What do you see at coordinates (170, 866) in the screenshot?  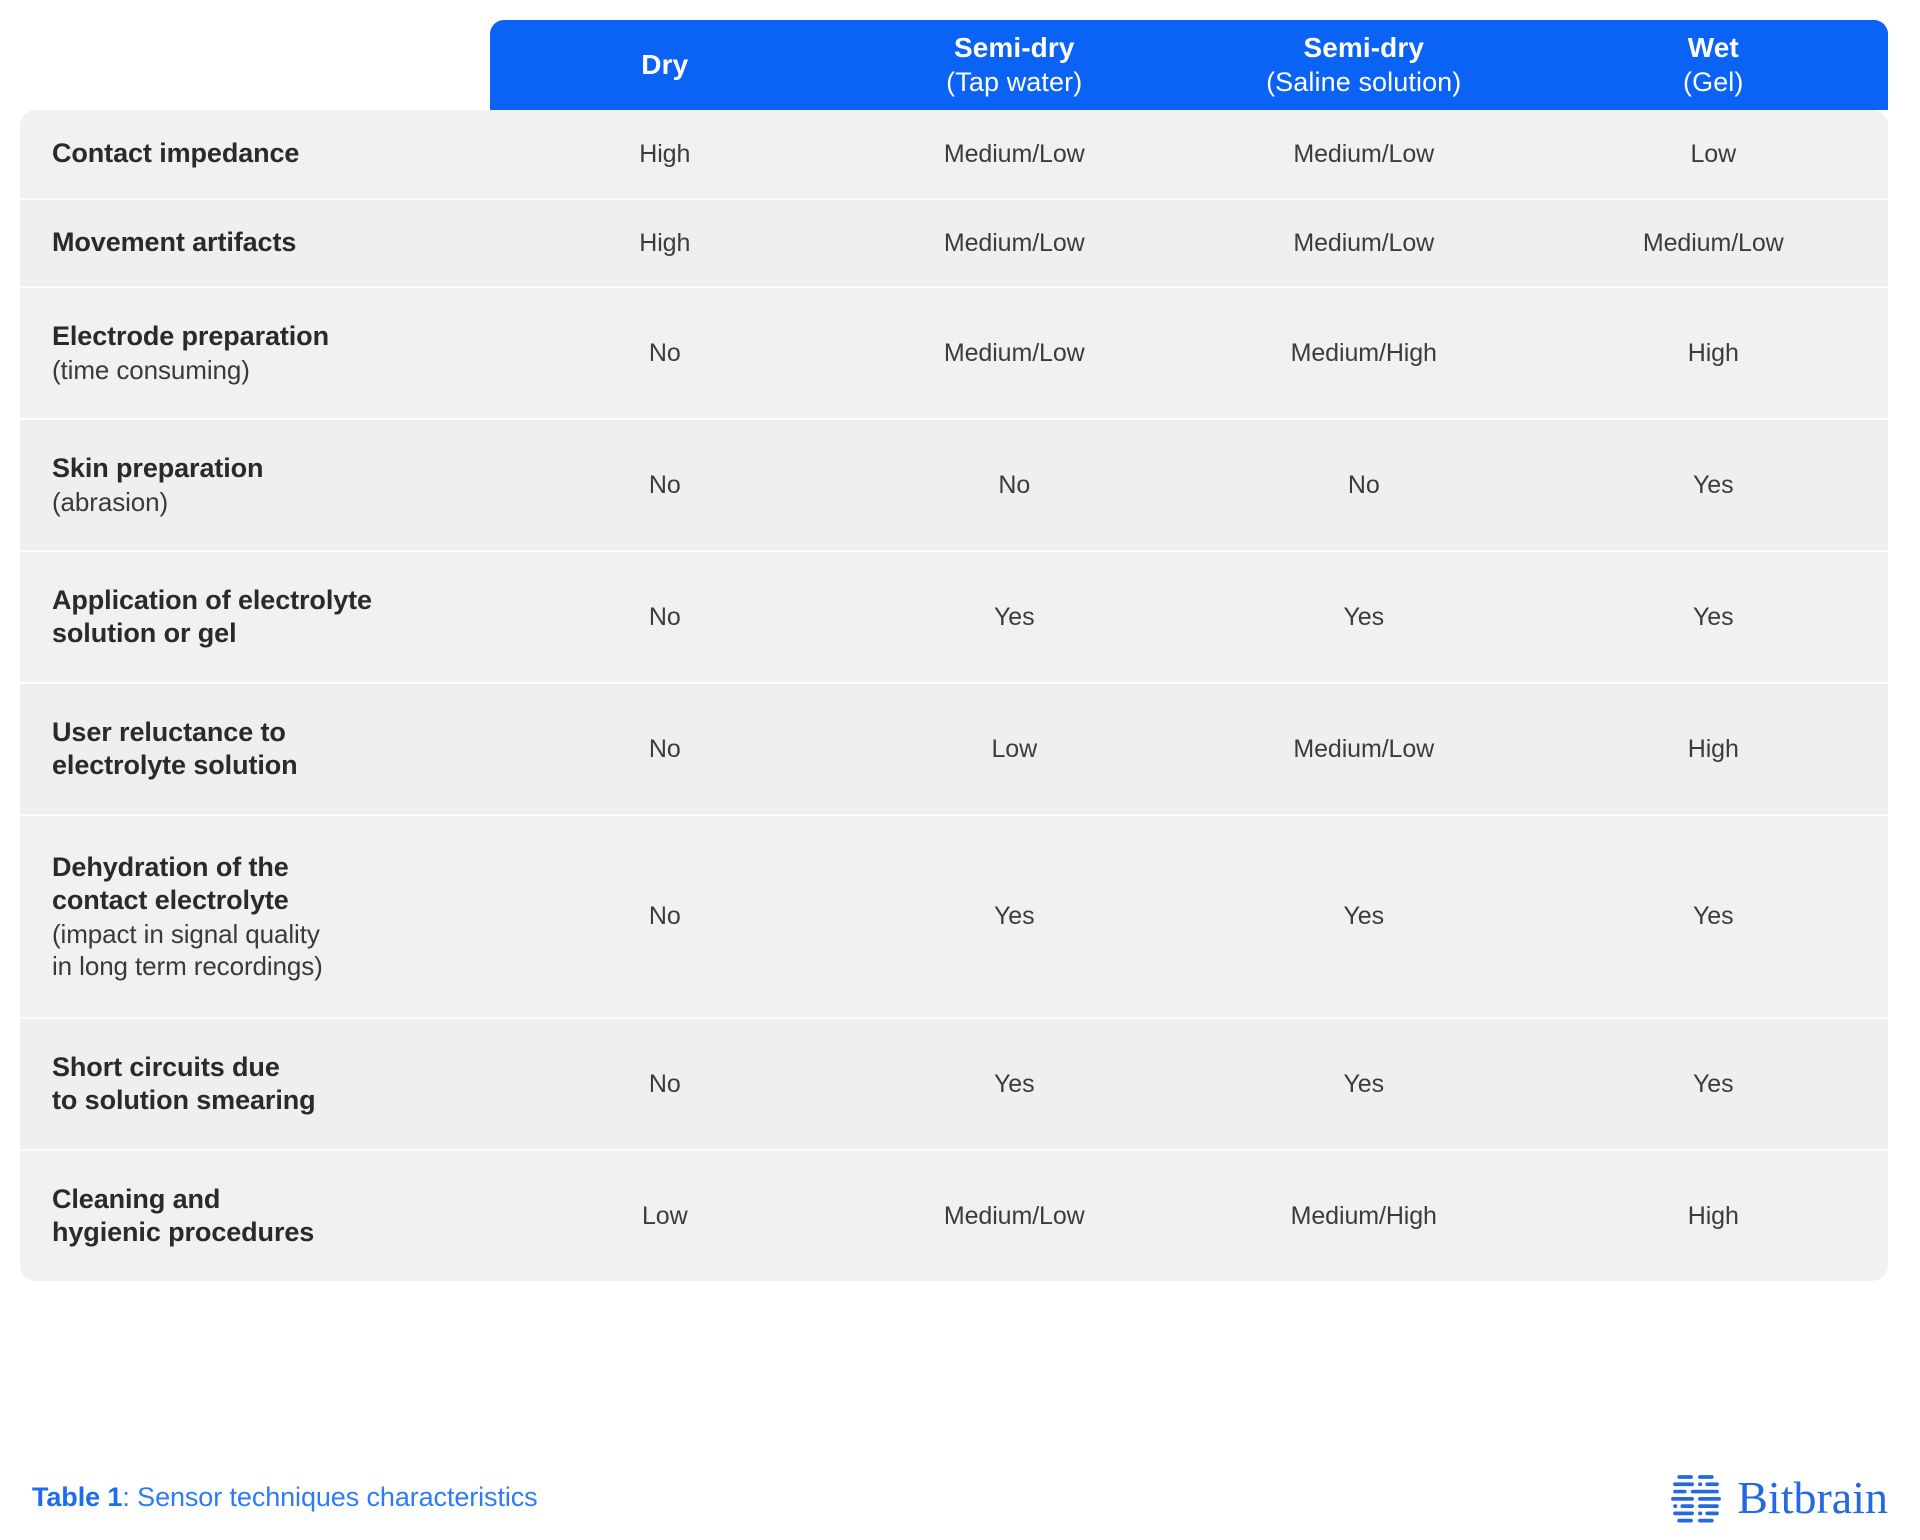 I see `row-label-line: Dehydration of the` at bounding box center [170, 866].